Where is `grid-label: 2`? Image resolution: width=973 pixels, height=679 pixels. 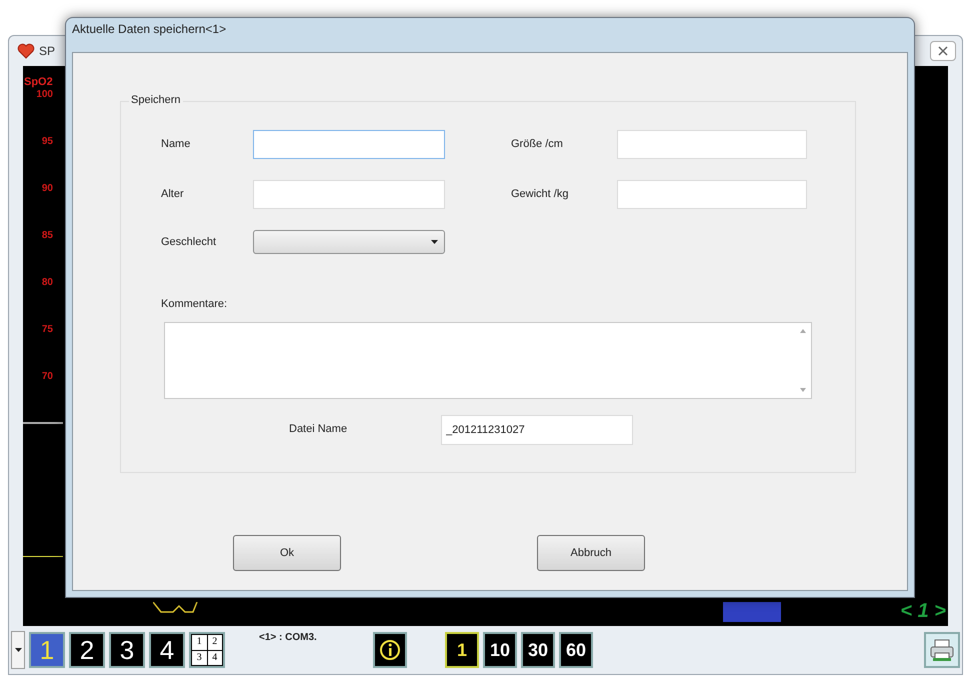 grid-label: 2 is located at coordinates (215, 642).